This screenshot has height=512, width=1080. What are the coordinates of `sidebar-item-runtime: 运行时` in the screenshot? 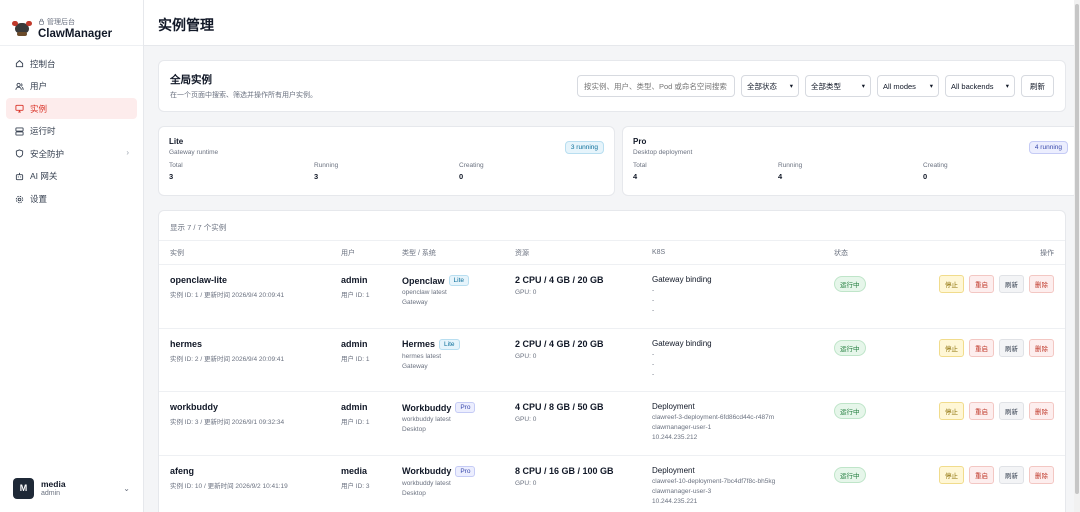 It's located at (71, 131).